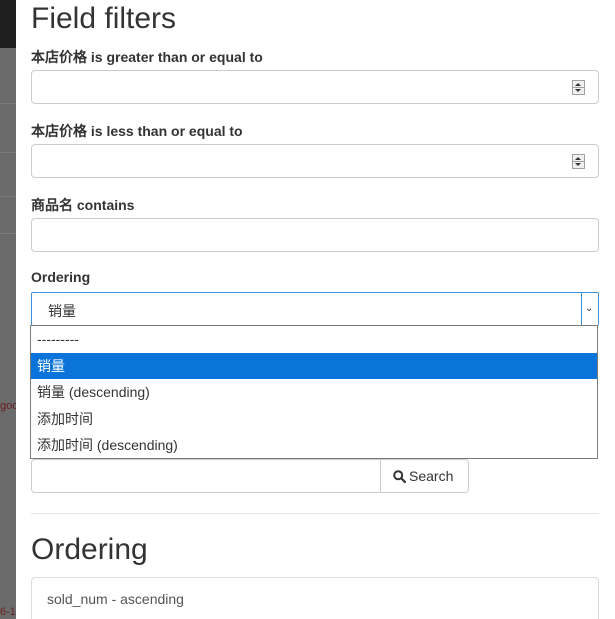  I want to click on price-lte-spinner, so click(578, 161).